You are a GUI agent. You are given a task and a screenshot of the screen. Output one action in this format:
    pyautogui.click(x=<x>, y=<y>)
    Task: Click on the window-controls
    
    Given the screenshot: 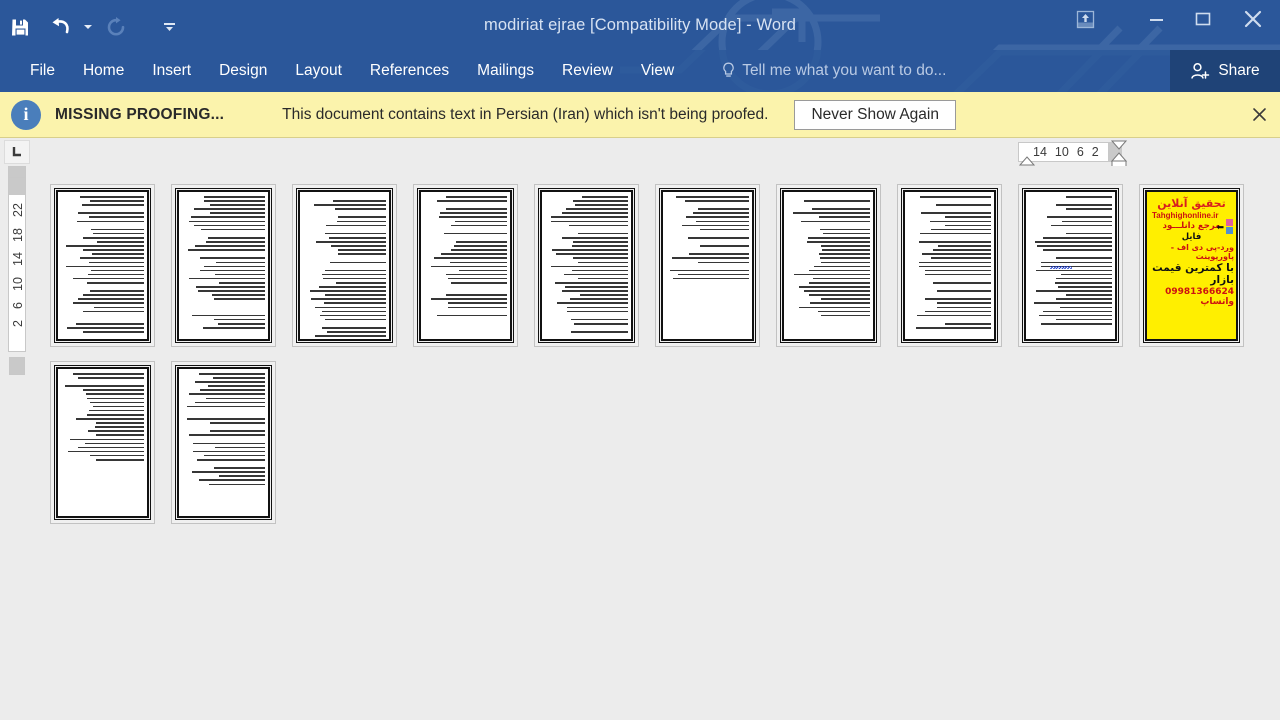 What is the action you would take?
    pyautogui.click(x=1169, y=22)
    